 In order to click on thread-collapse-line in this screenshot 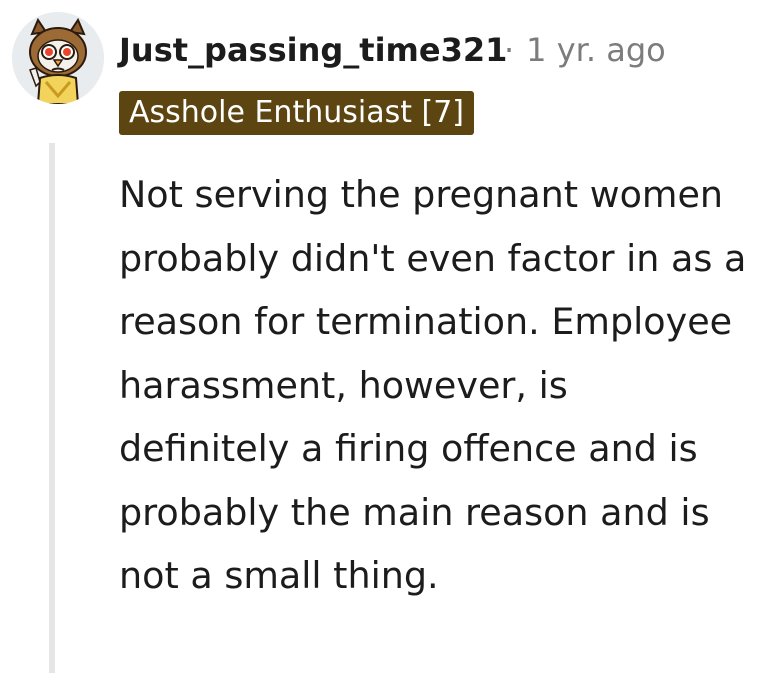, I will do `click(52, 408)`.